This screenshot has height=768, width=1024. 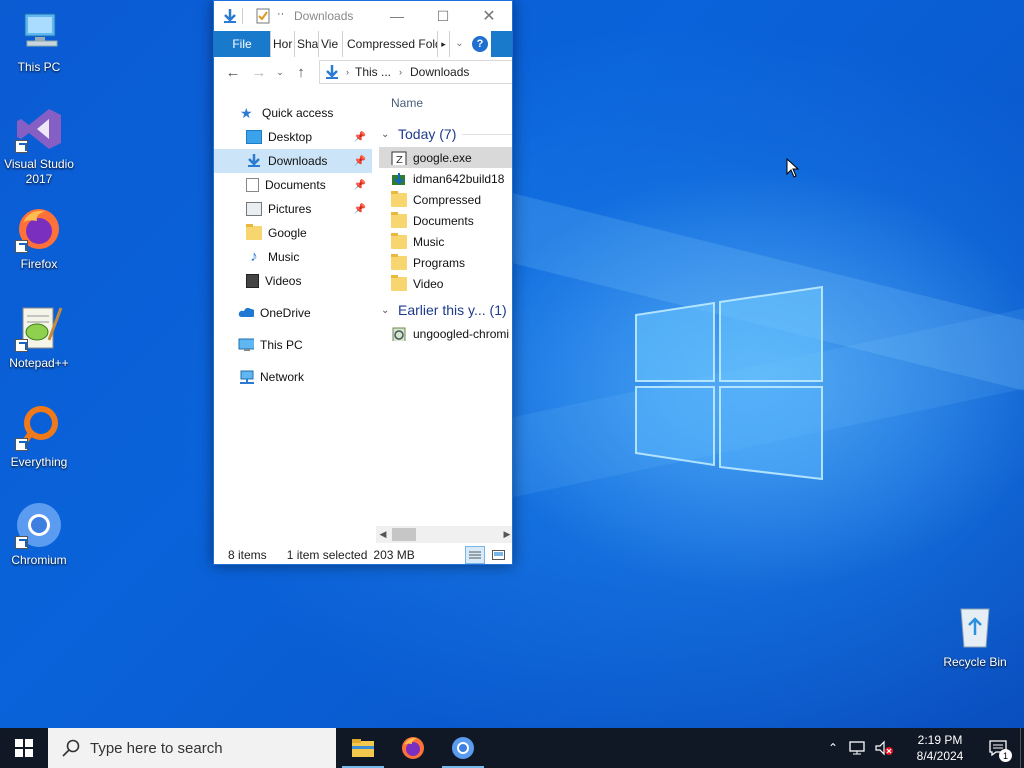 I want to click on up-arrow-icon: ↑, so click(x=301, y=72).